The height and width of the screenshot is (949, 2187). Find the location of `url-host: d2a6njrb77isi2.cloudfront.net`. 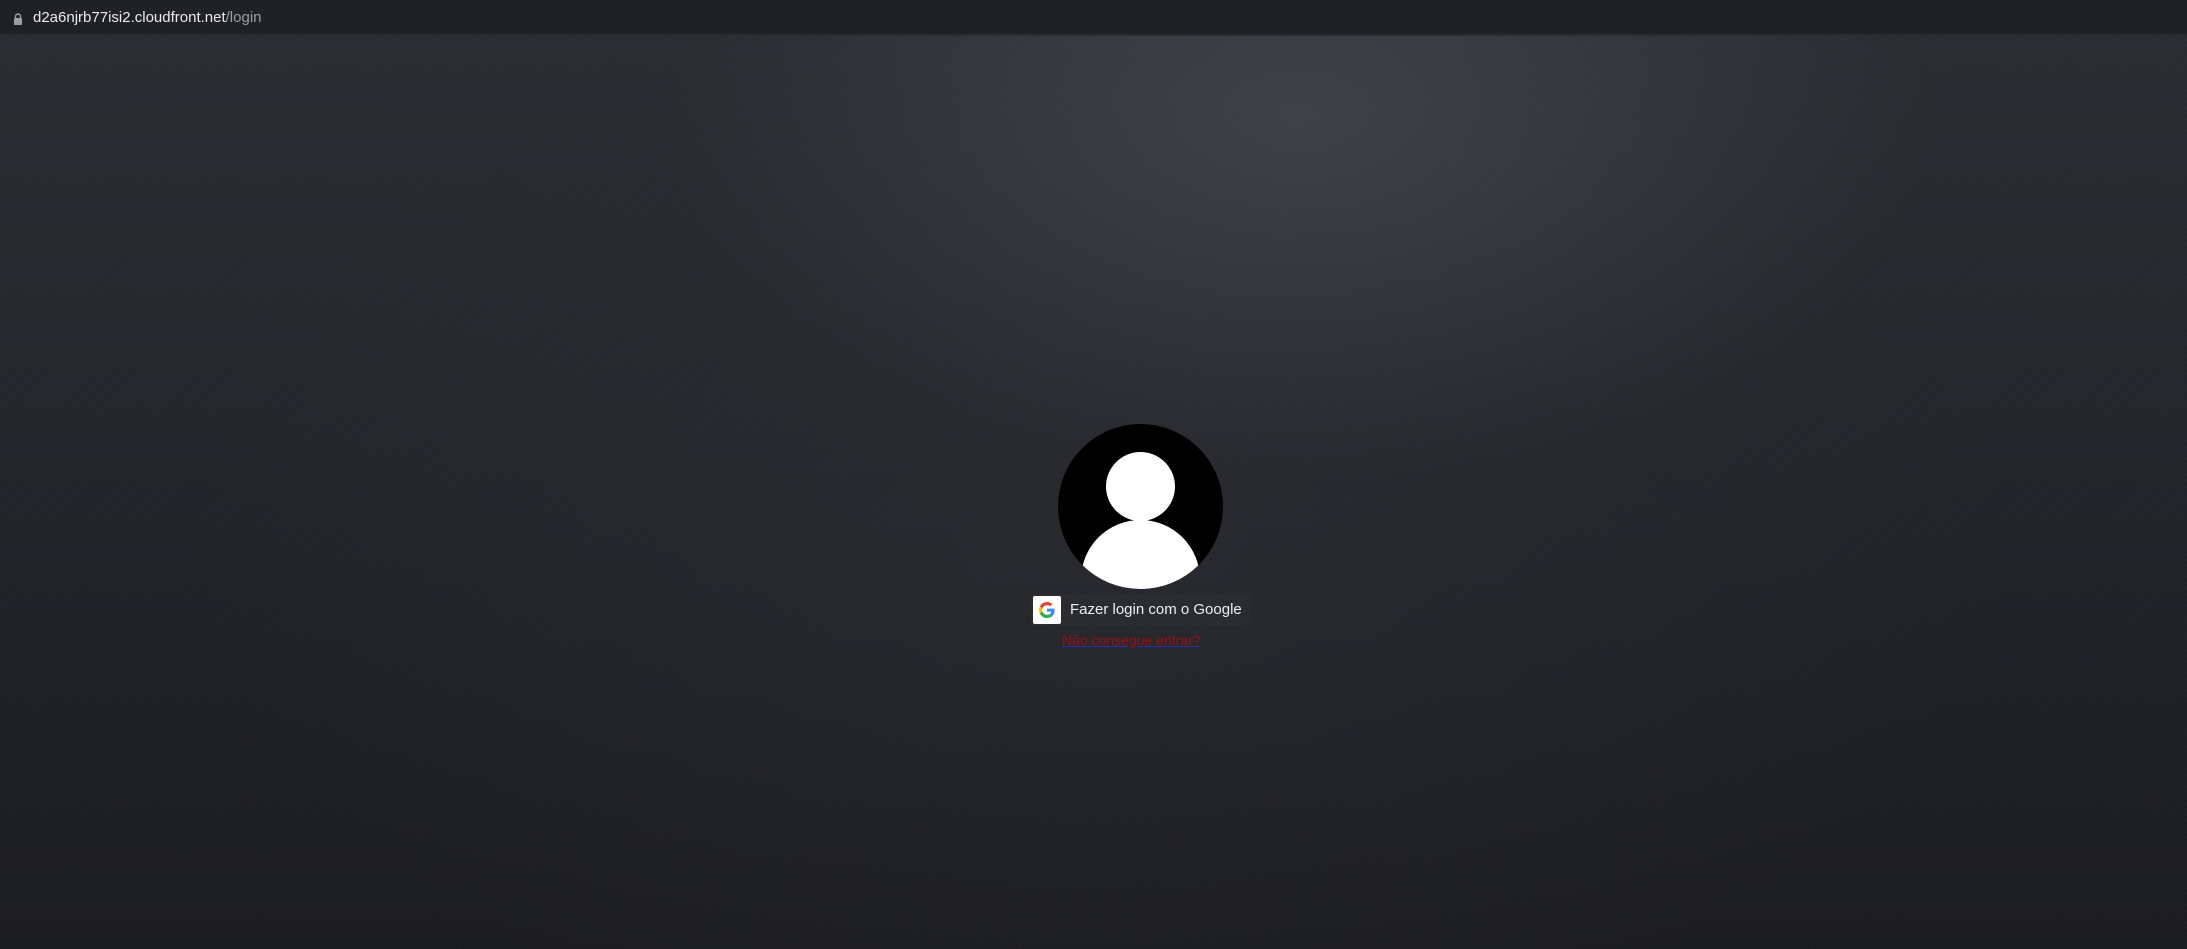

url-host: d2a6njrb77isi2.cloudfront.net is located at coordinates (129, 17).